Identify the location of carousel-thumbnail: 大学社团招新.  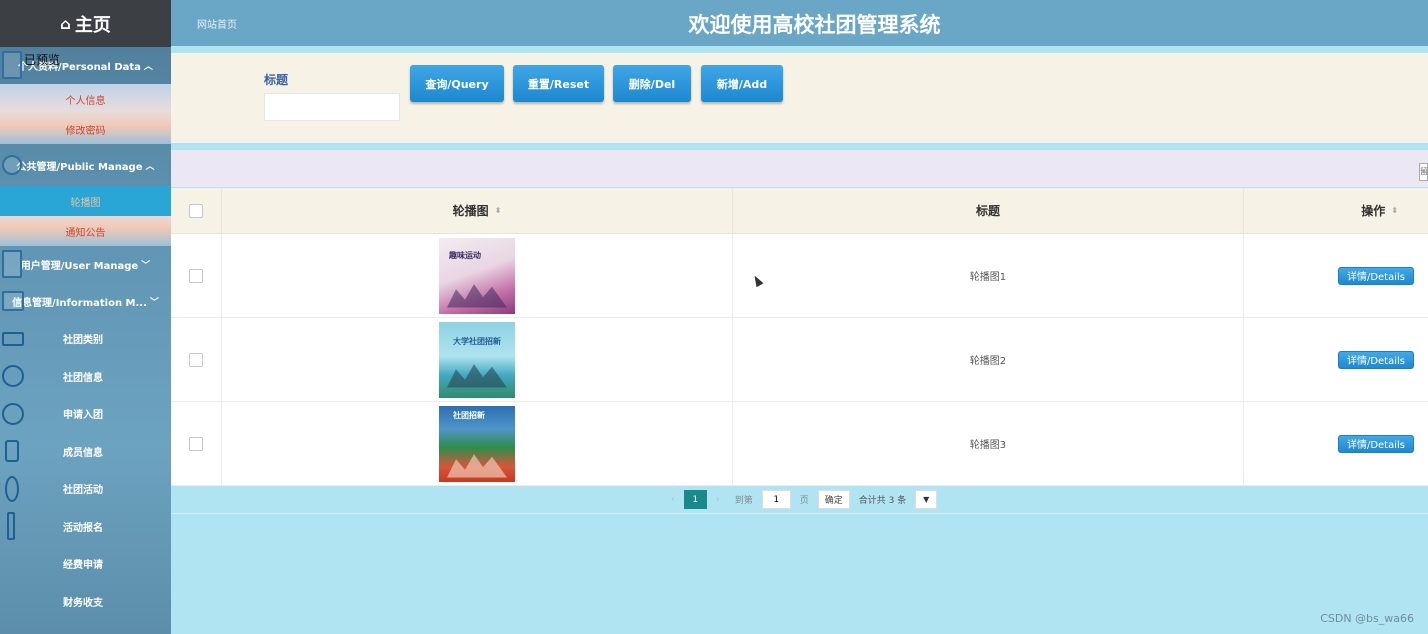
(477, 359).